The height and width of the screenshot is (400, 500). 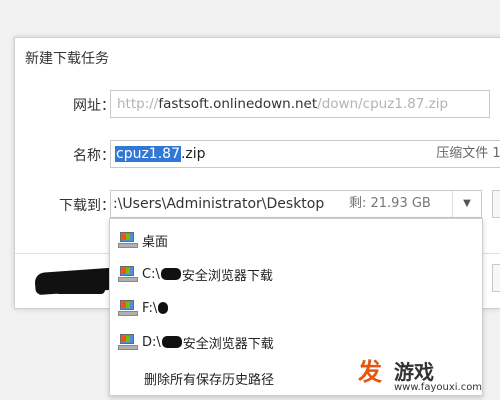 I want to click on clear-history-button: 删除所有保存历史路径, so click(x=209, y=378).